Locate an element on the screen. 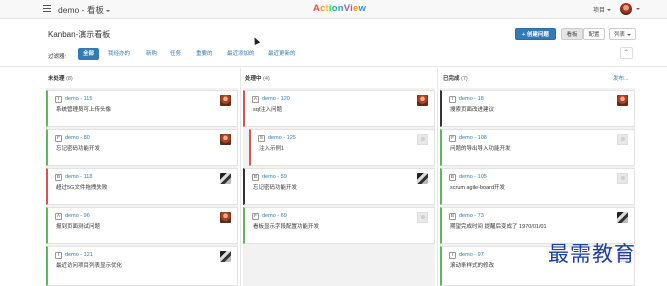 This screenshot has width=667, height=286. issue-card: A demo - 96 报到页面测试问题 is located at coordinates (142, 225).